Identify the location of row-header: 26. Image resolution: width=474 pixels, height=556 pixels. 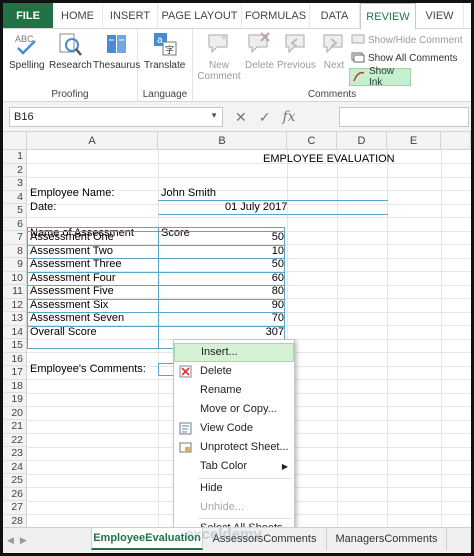
(15, 494).